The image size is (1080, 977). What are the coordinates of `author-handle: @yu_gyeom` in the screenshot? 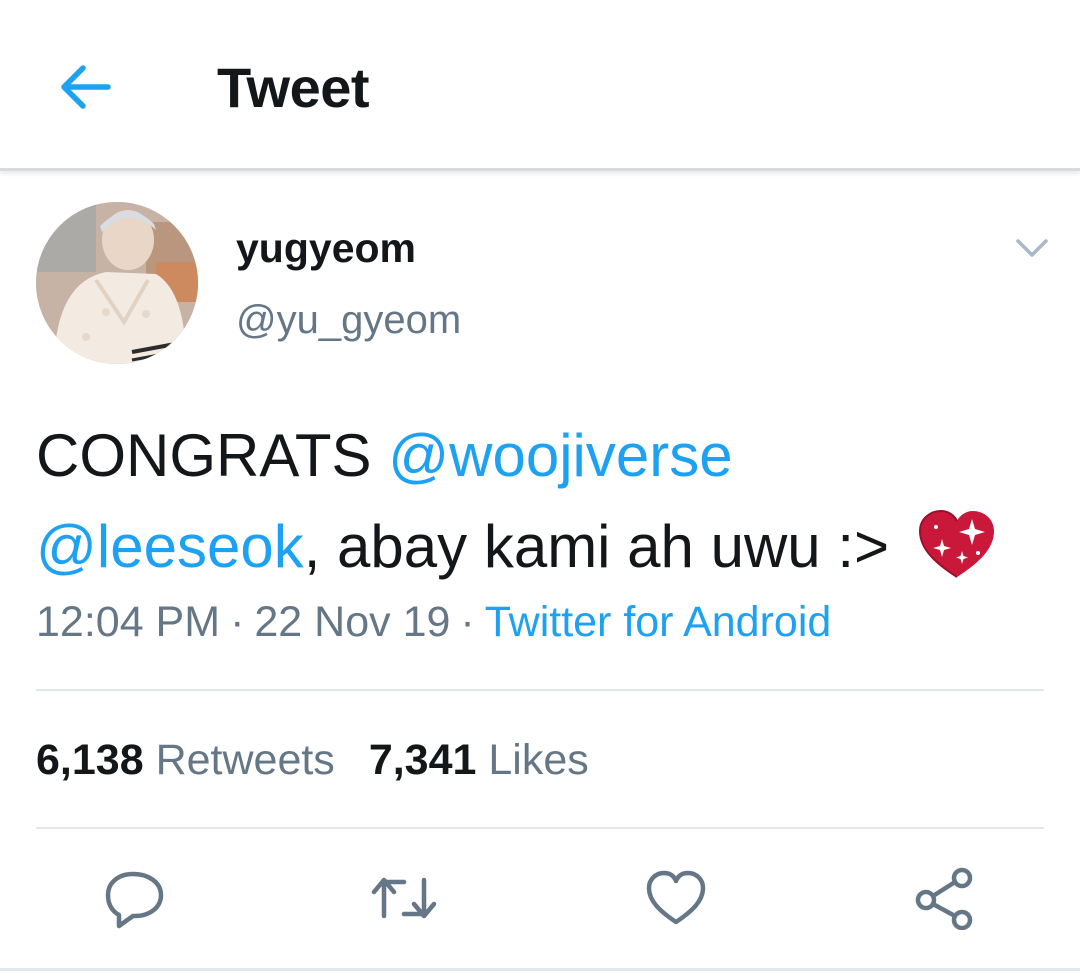 It's located at (348, 320).